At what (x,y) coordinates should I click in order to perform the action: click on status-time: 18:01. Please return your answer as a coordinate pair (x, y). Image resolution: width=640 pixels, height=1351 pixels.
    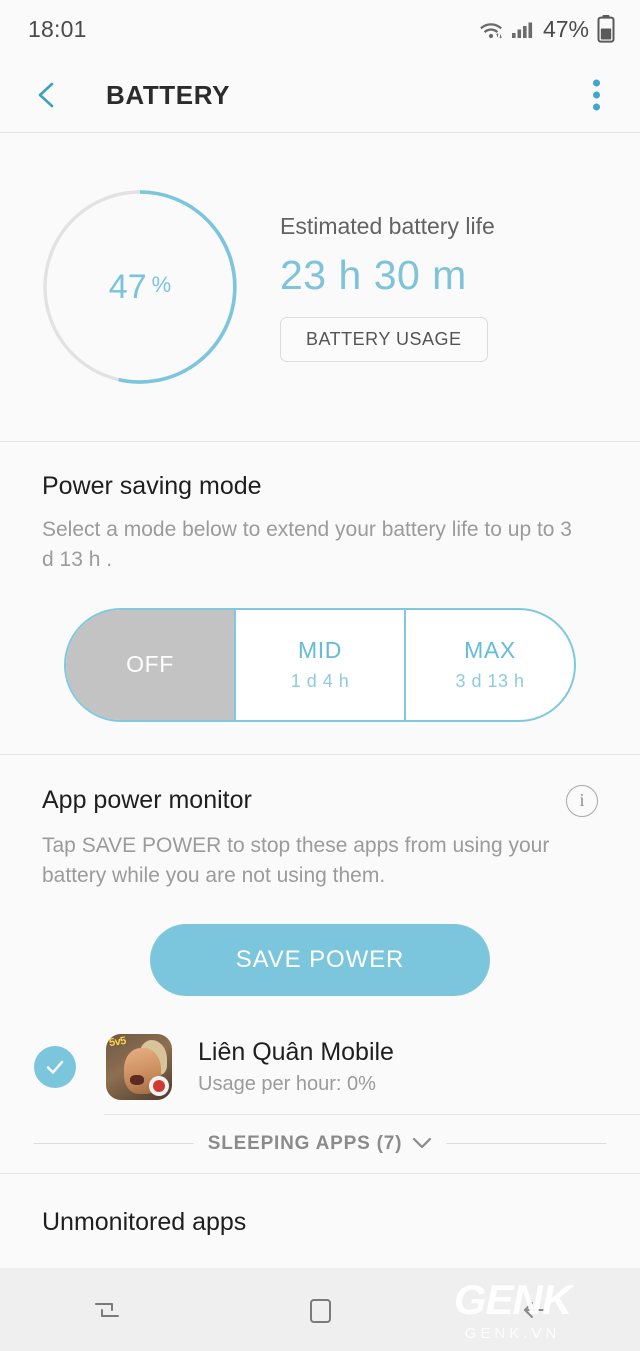
    Looking at the image, I should click on (57, 28).